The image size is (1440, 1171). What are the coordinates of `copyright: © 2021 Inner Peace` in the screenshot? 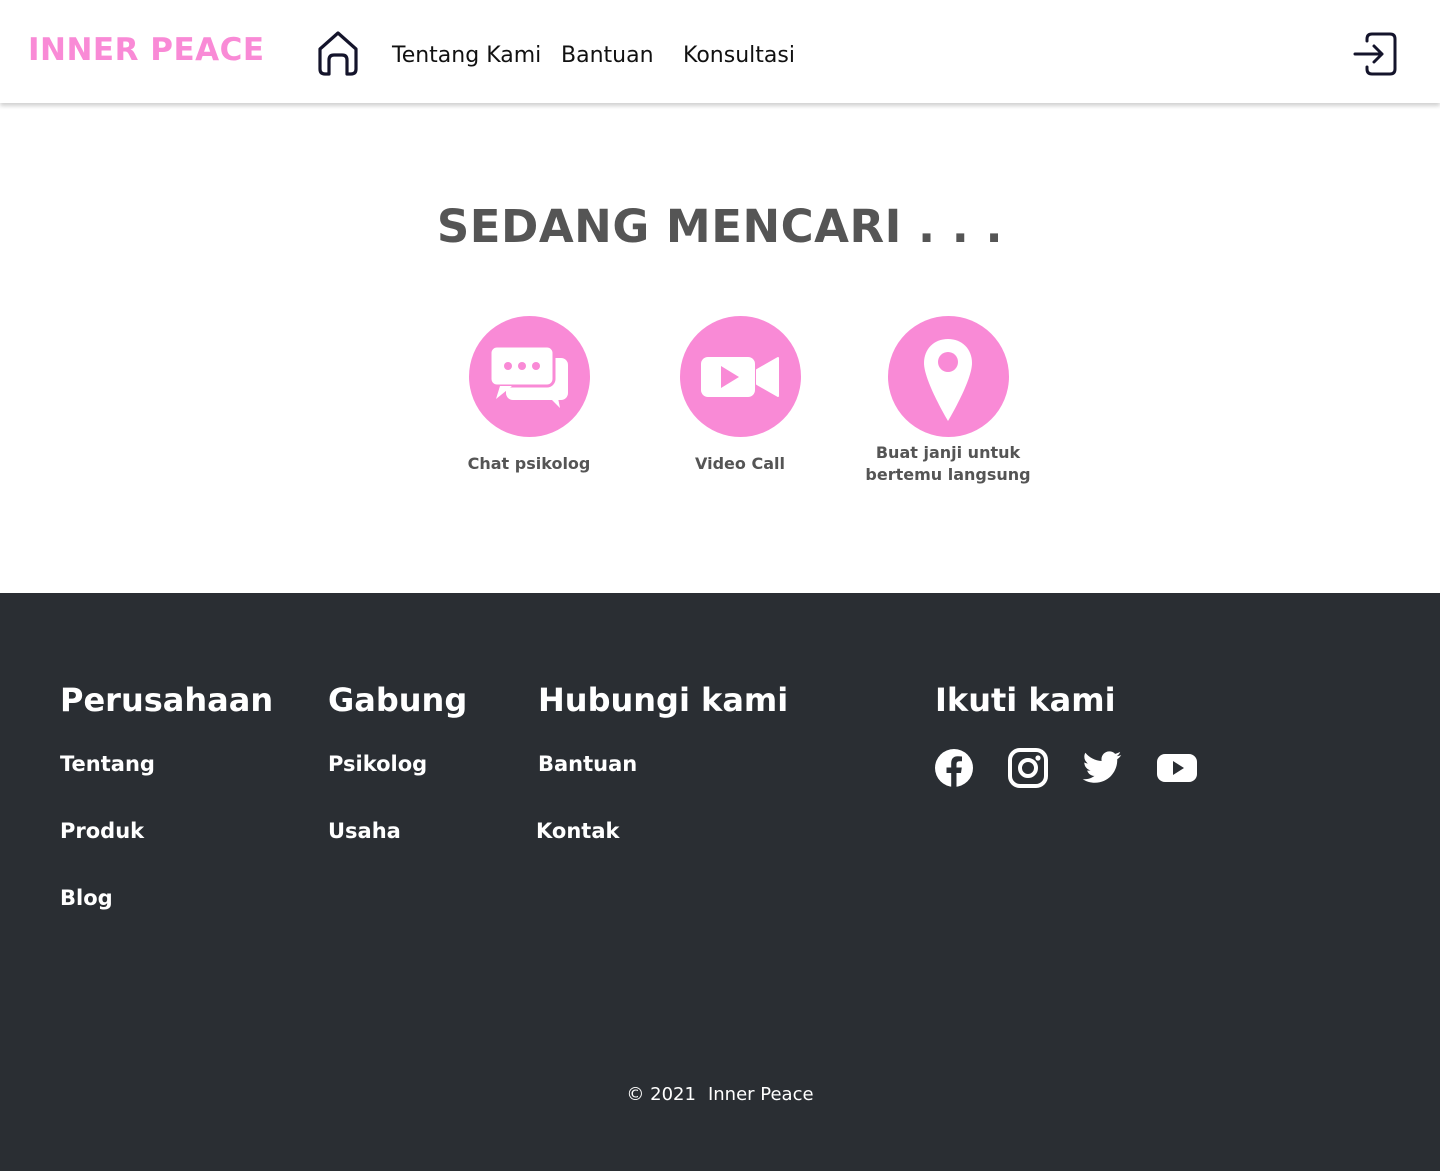 It's located at (720, 1094).